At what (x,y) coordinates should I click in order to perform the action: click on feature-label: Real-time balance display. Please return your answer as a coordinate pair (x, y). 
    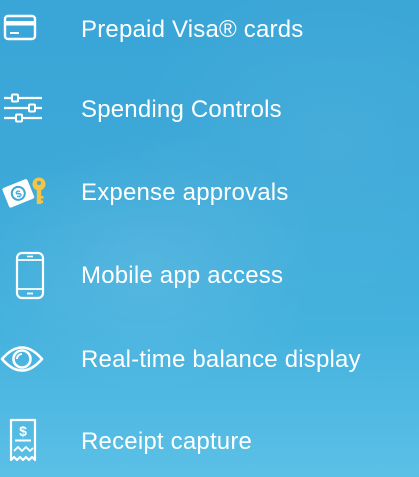
    Looking at the image, I should click on (221, 359).